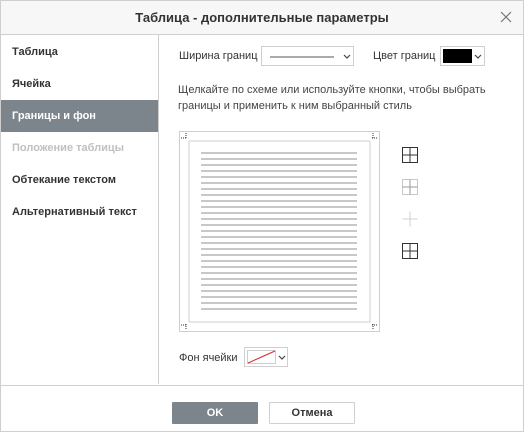 Image resolution: width=524 pixels, height=433 pixels. I want to click on border-width-select, so click(307, 56).